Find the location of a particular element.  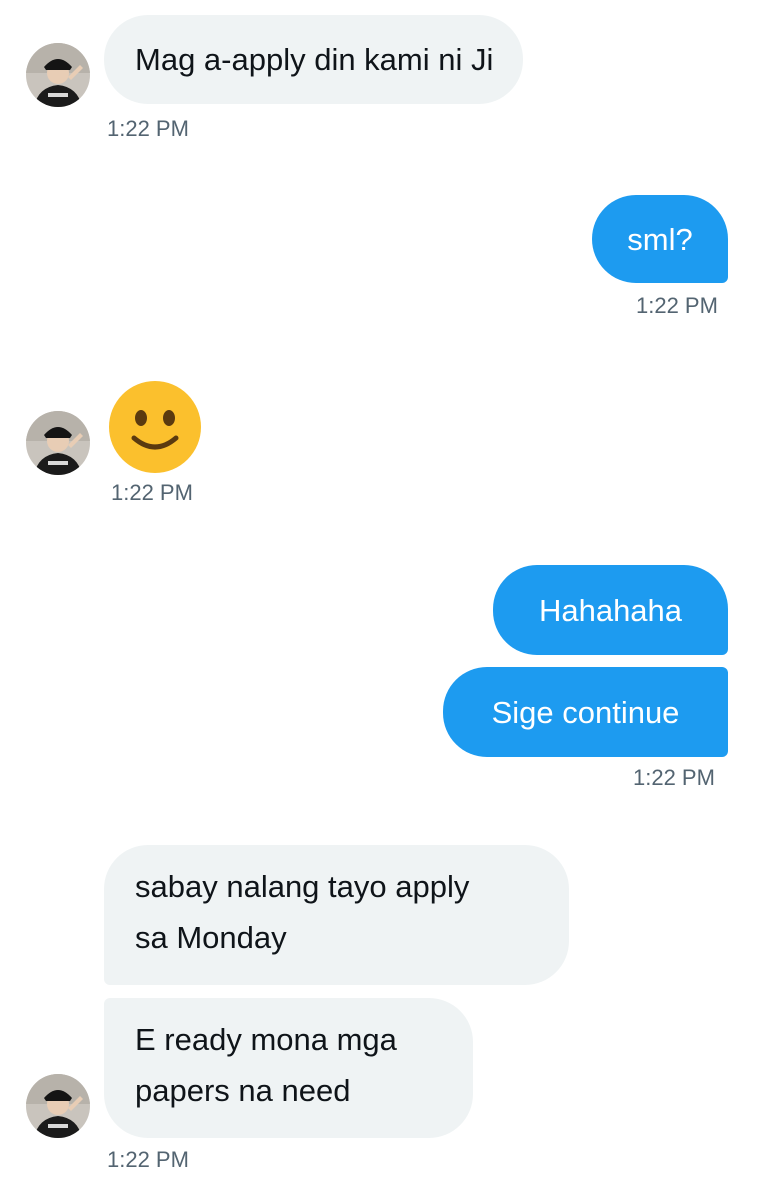

message-bubble-outgoing: Hahahaha is located at coordinates (610, 610).